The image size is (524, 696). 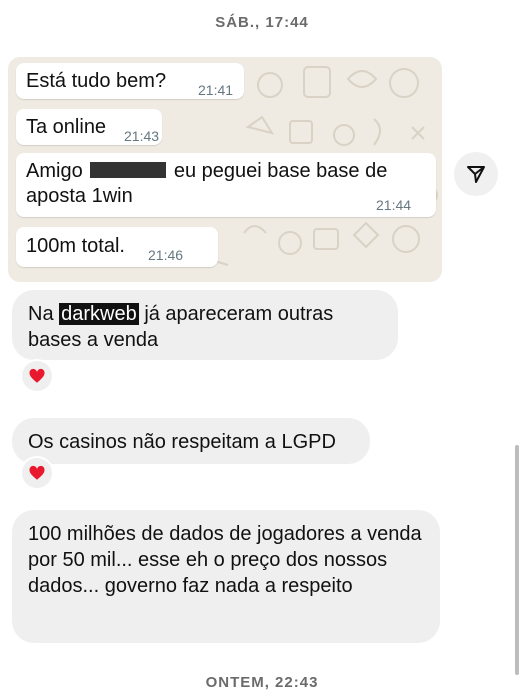 What do you see at coordinates (191, 441) in the screenshot?
I see `chat-message: Os casinos não respeitam a LGPD` at bounding box center [191, 441].